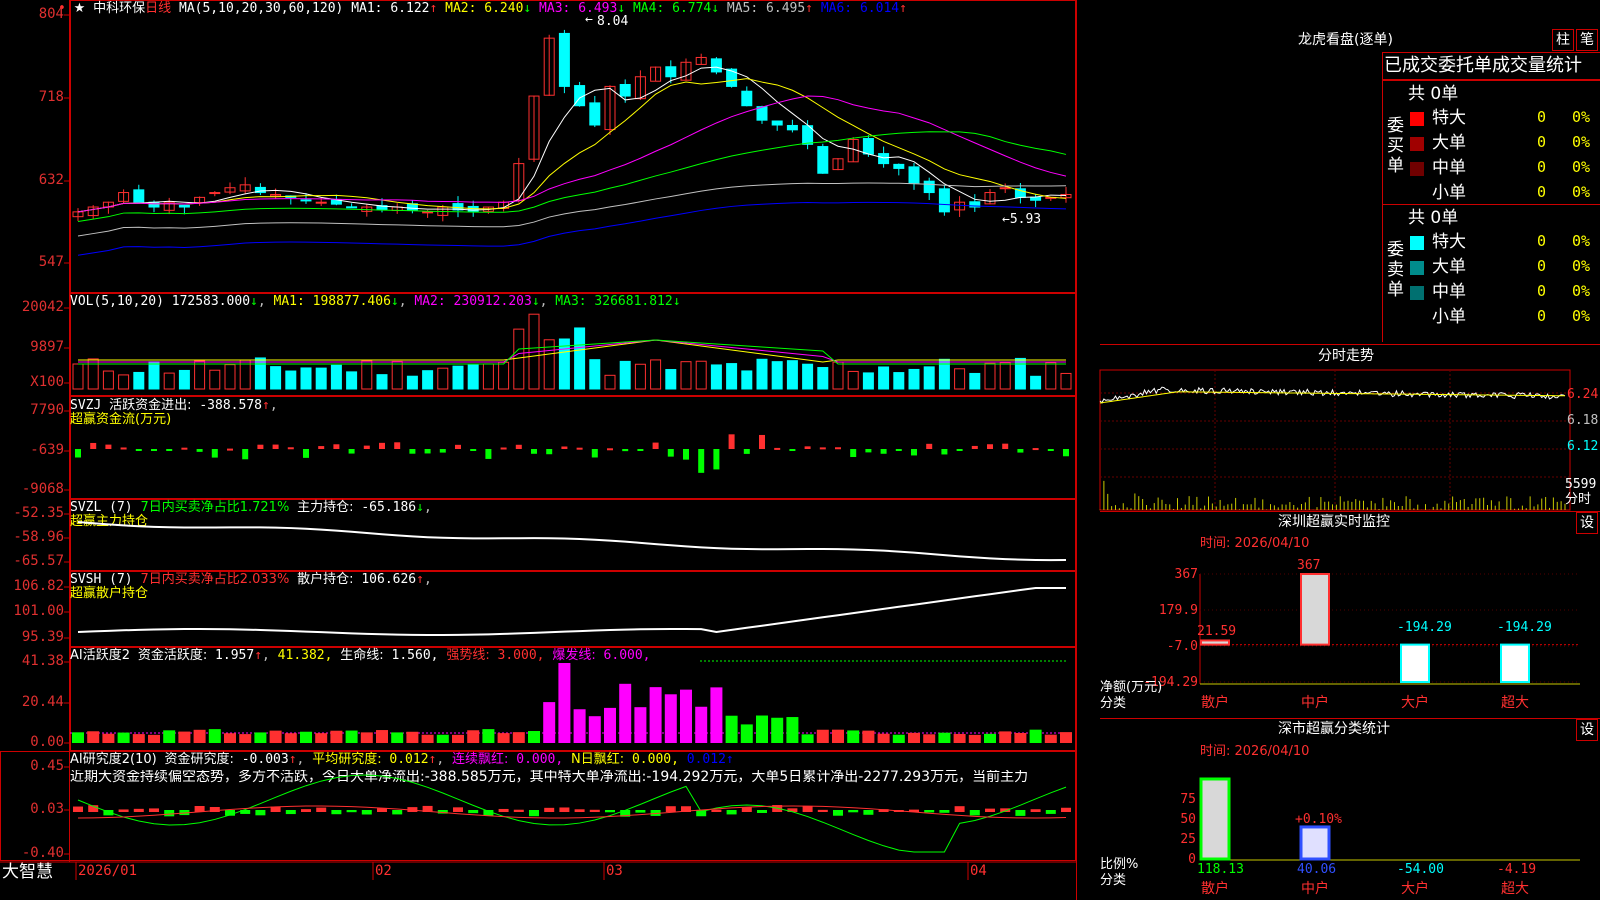  Describe the element at coordinates (1334, 729) in the screenshot. I see `cls-title: 深市超赢分类统计` at that location.